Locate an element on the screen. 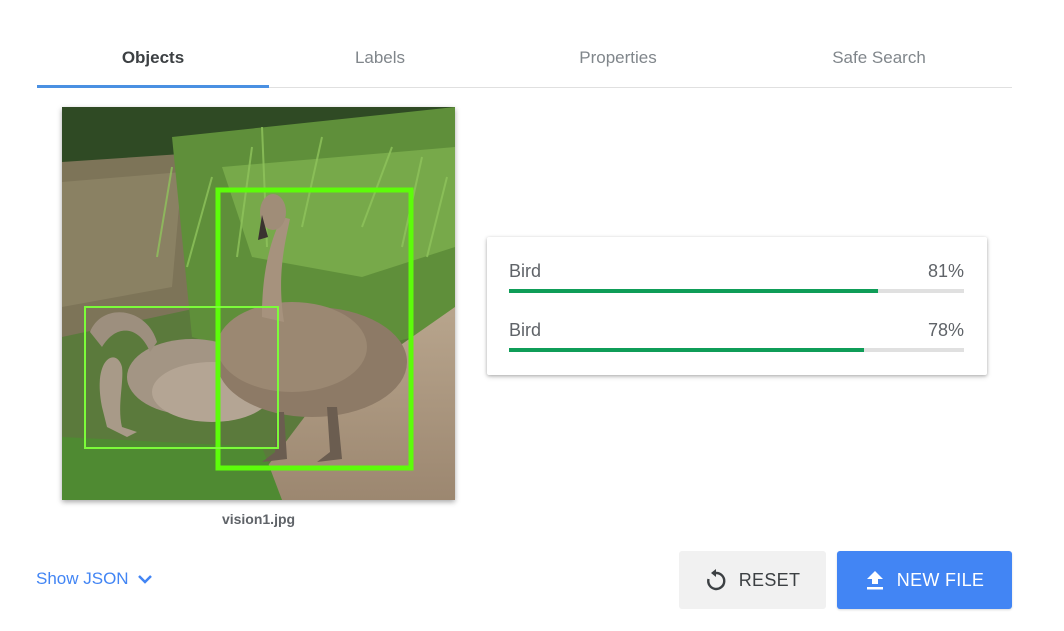 This screenshot has width=1064, height=631. show-json-label: Show JSON is located at coordinates (82, 578).